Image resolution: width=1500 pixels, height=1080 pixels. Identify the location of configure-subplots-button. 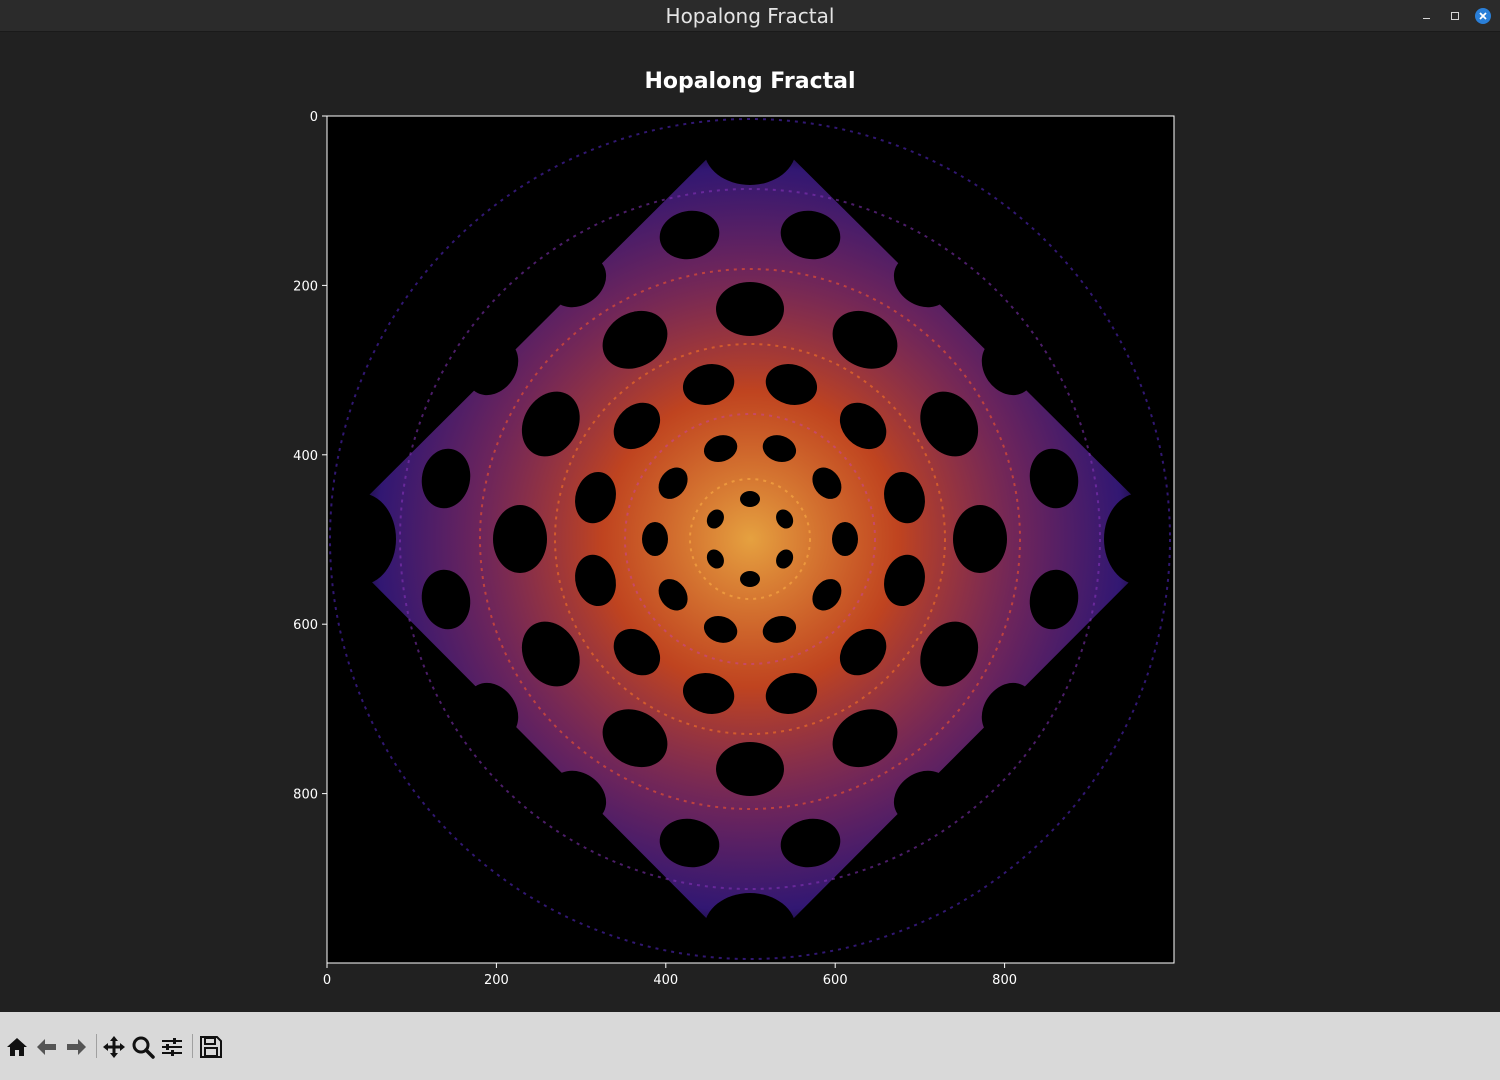
(172, 1047).